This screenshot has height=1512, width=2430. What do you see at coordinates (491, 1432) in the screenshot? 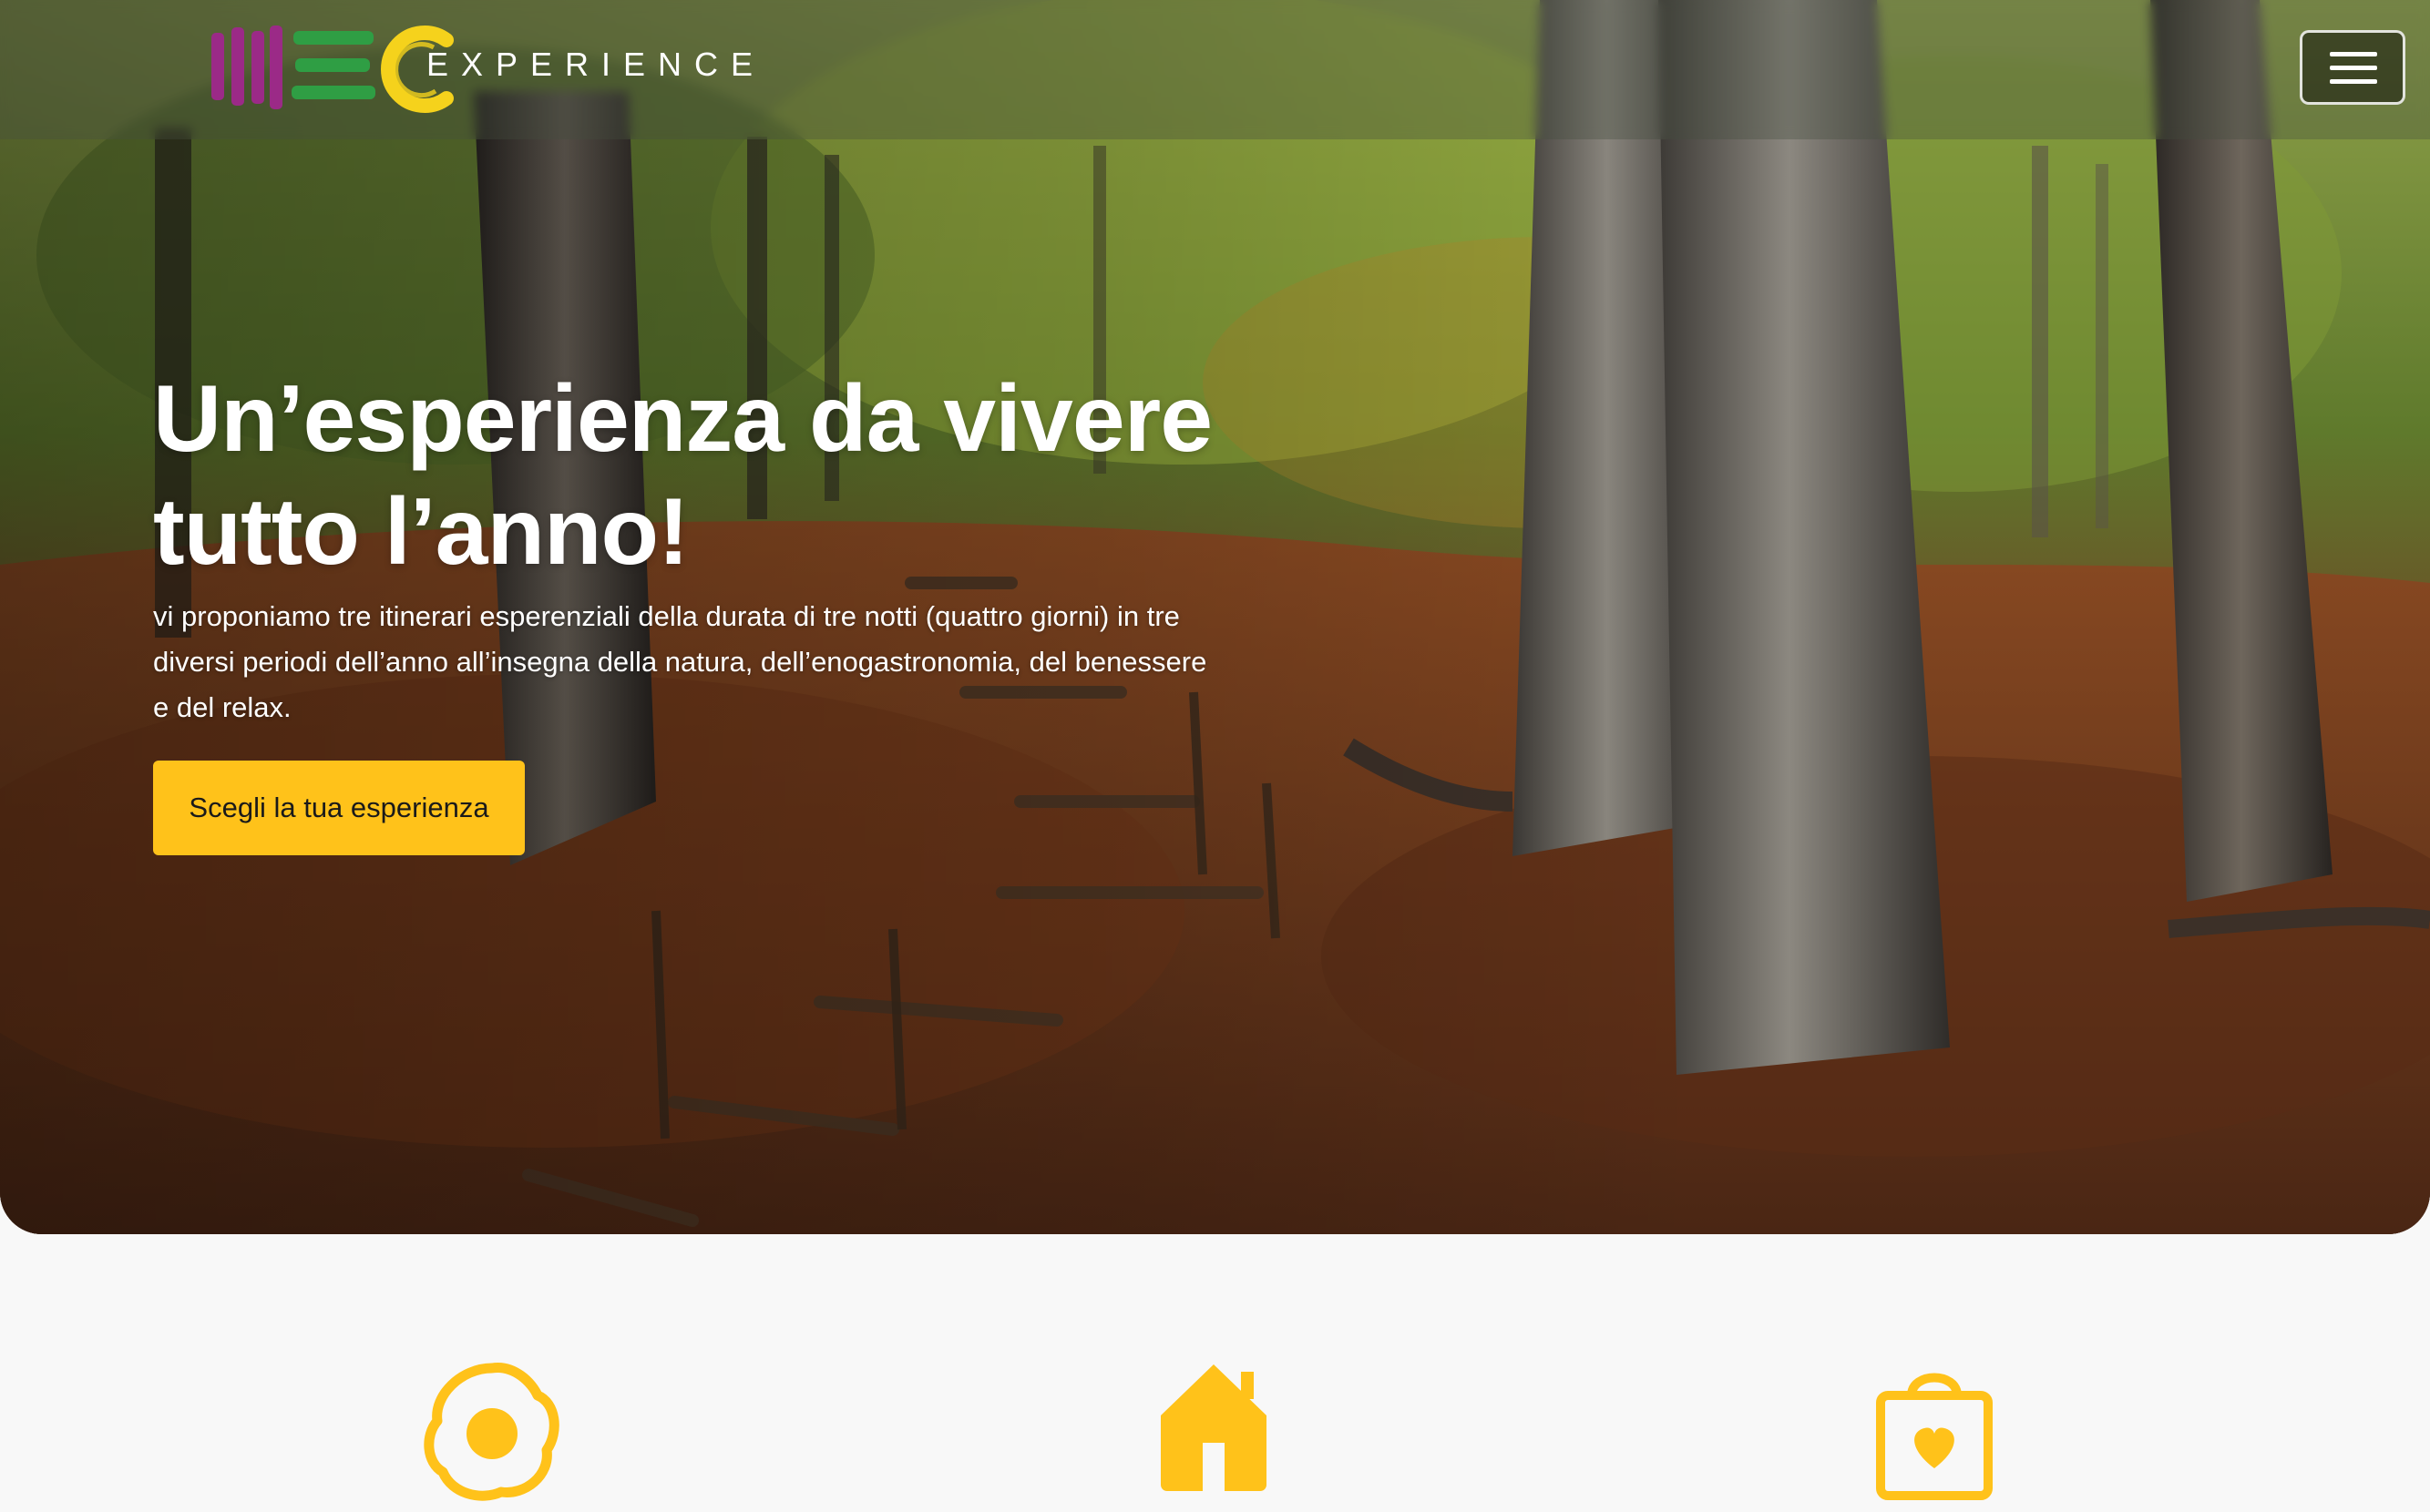
I see `fried-egg-icon` at bounding box center [491, 1432].